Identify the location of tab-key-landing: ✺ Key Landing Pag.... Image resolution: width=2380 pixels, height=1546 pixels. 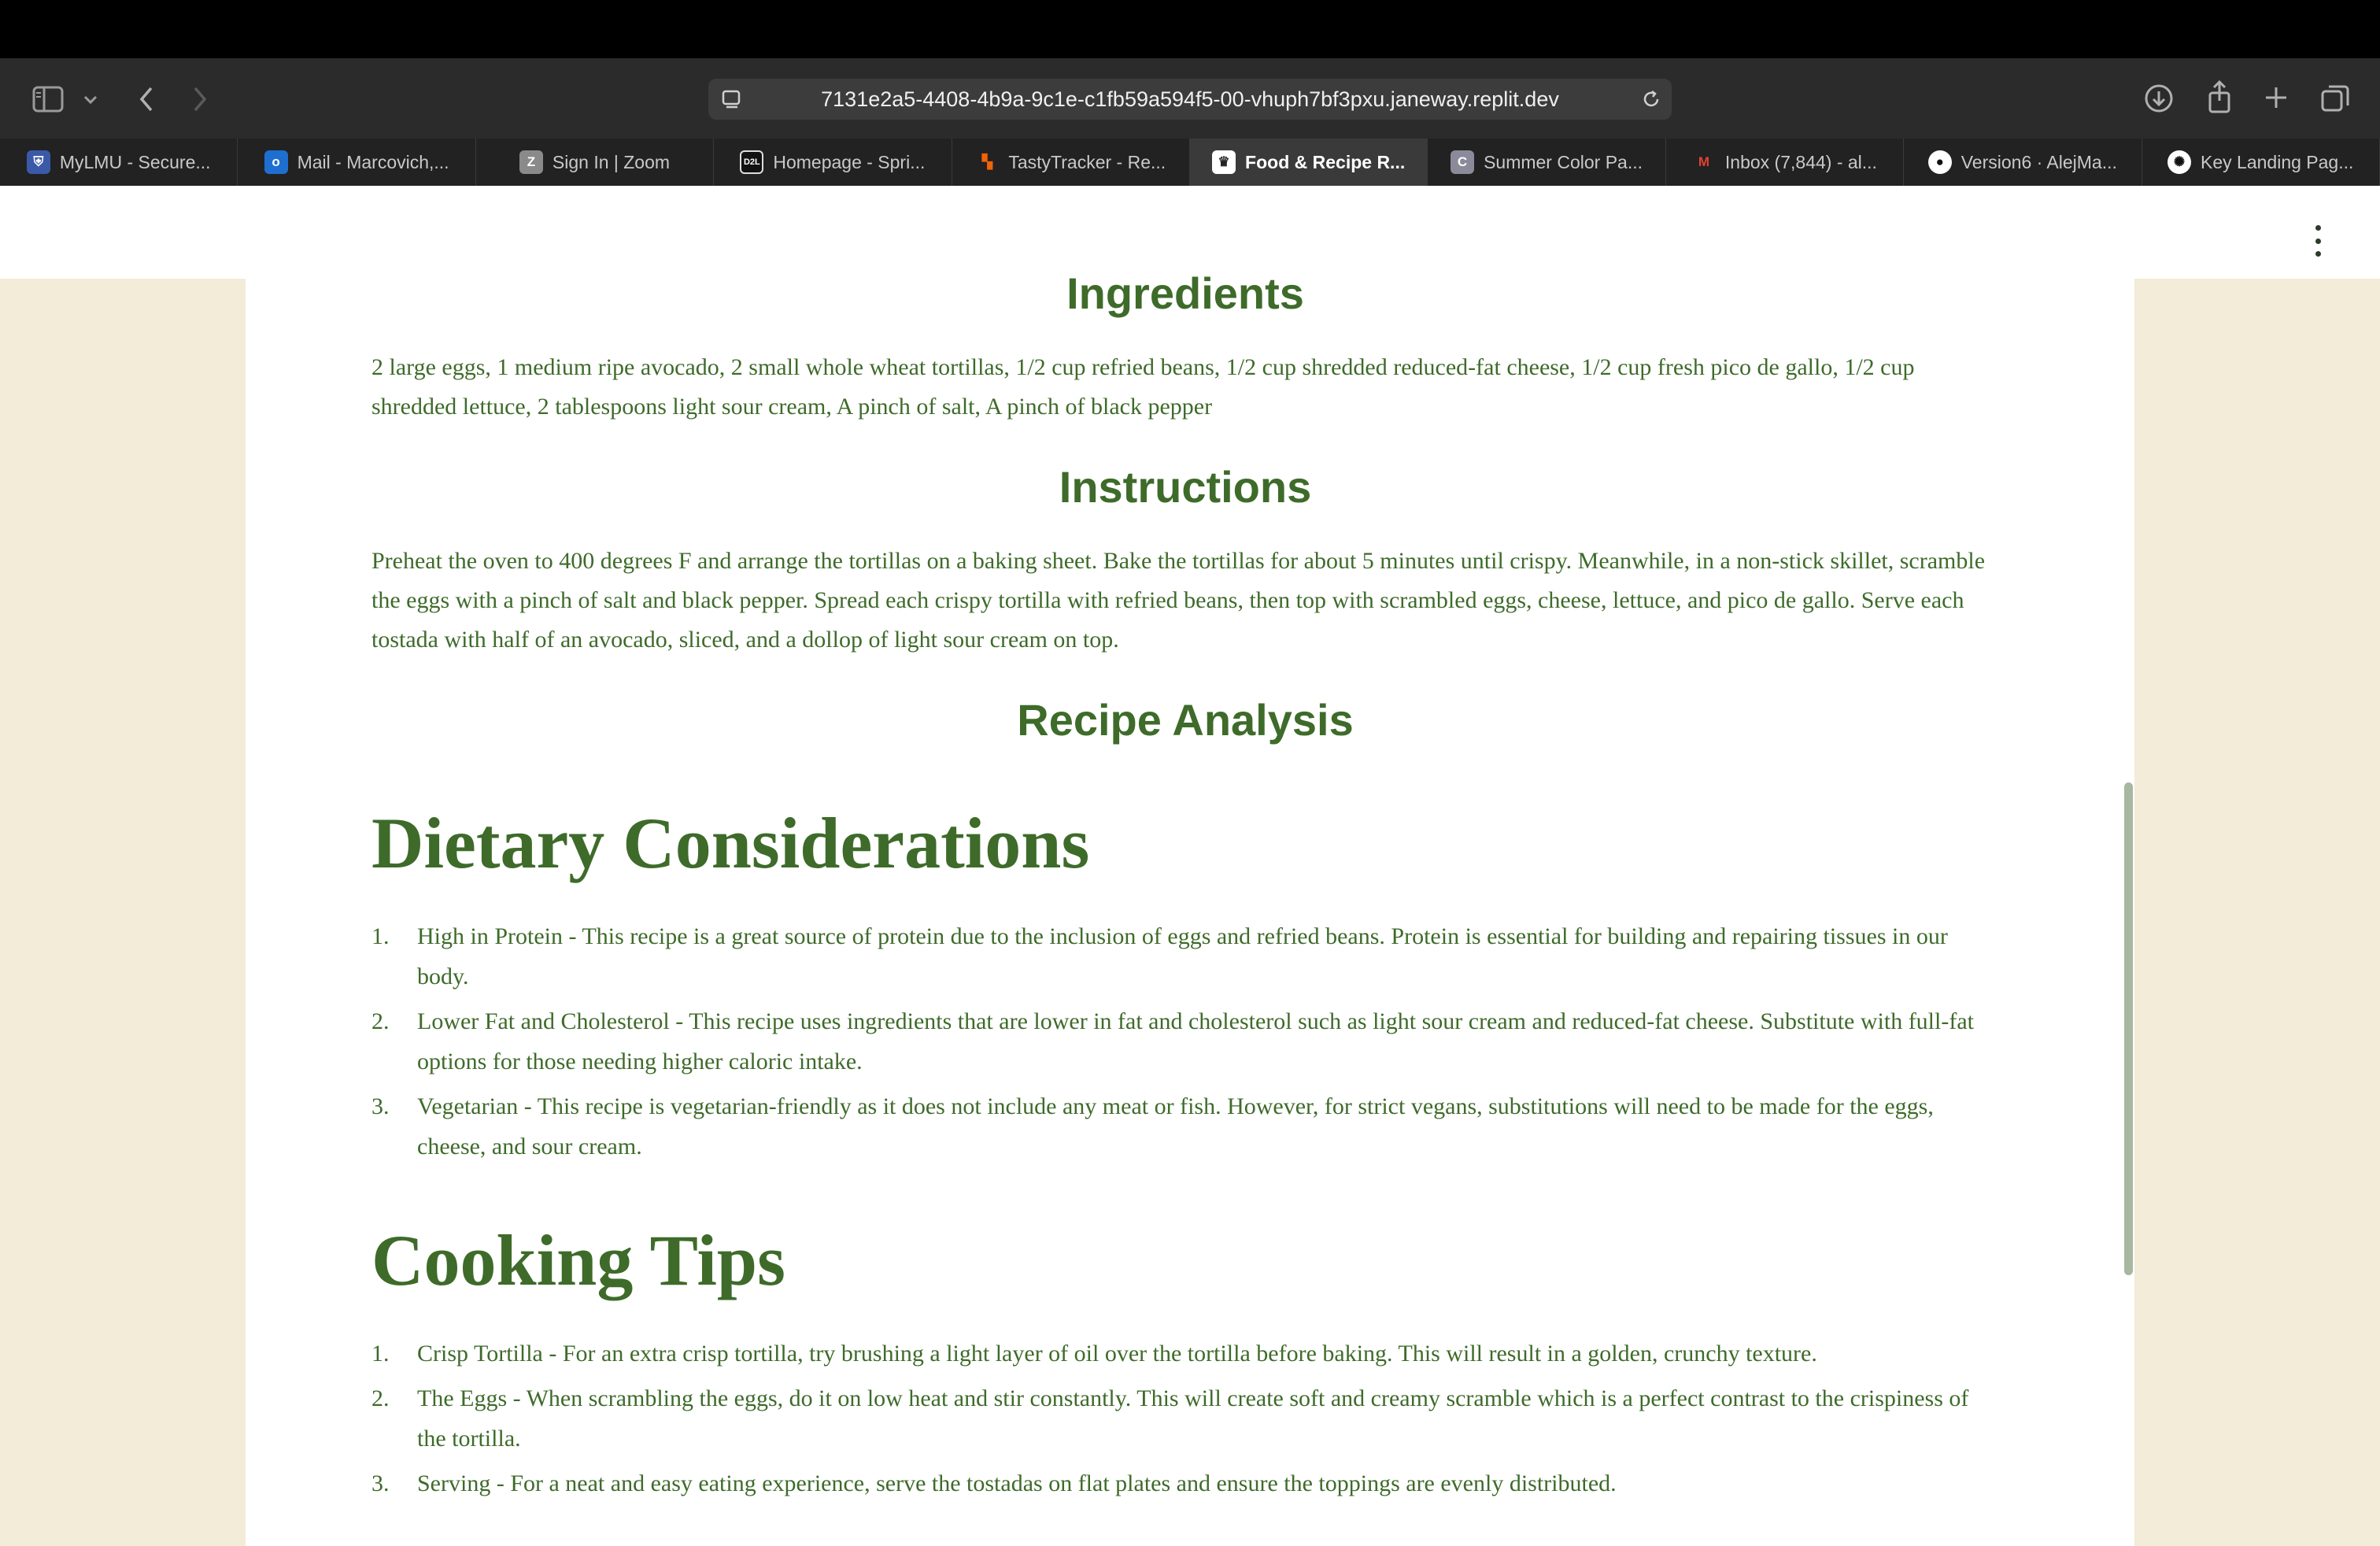
(2261, 163).